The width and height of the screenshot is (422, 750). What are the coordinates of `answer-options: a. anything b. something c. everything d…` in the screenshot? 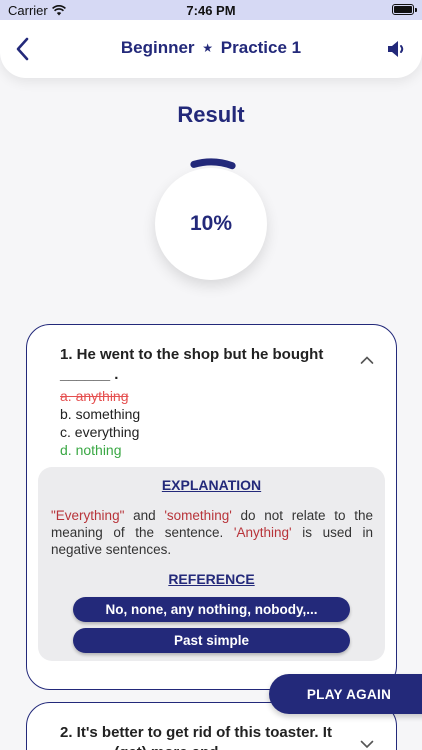 It's located at (100, 423).